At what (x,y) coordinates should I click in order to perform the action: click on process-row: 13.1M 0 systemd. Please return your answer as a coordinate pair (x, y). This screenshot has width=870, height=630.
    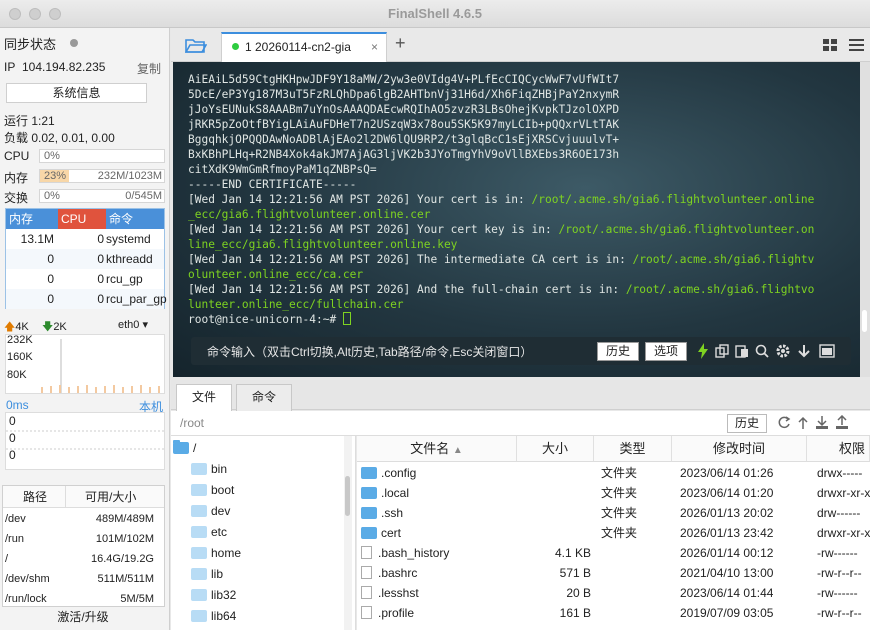
    Looking at the image, I should click on (85, 239).